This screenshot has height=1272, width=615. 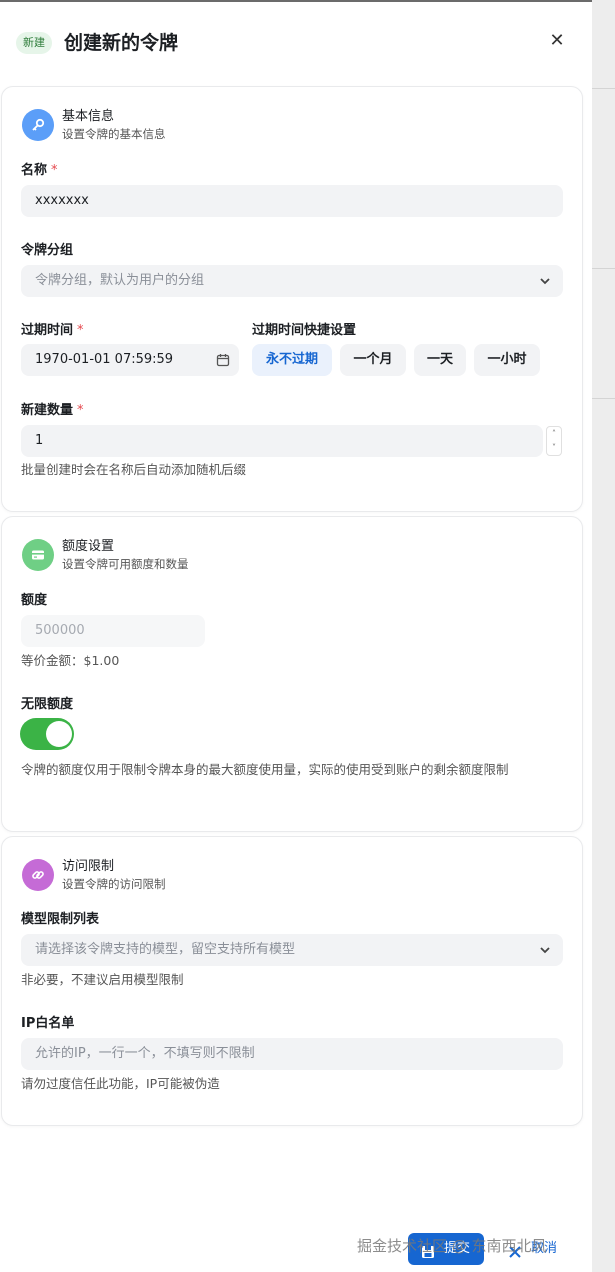 I want to click on amount-input: 500000, so click(x=113, y=631).